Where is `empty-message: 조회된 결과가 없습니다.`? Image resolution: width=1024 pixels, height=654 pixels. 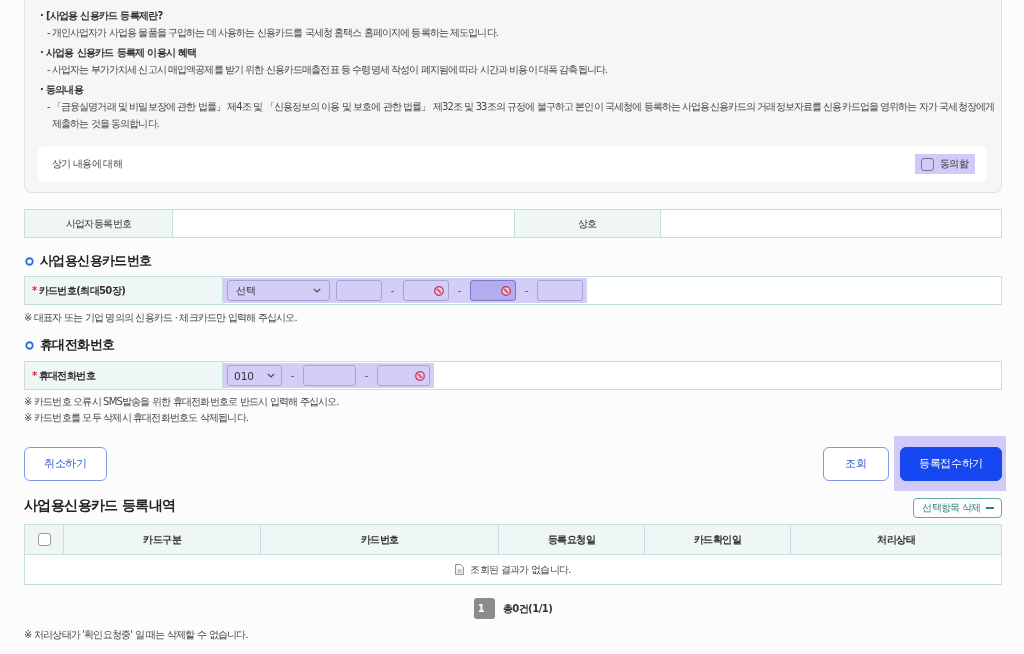
empty-message: 조회된 결과가 없습니다. is located at coordinates (520, 569).